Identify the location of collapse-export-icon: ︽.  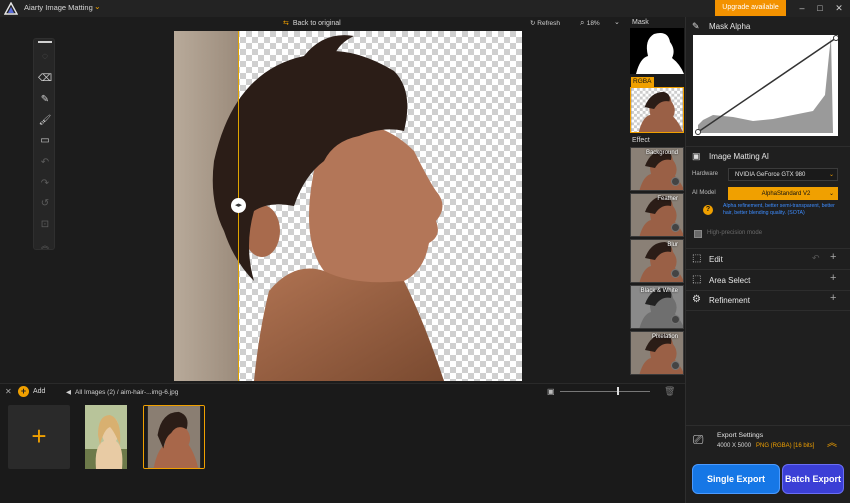
(832, 441).